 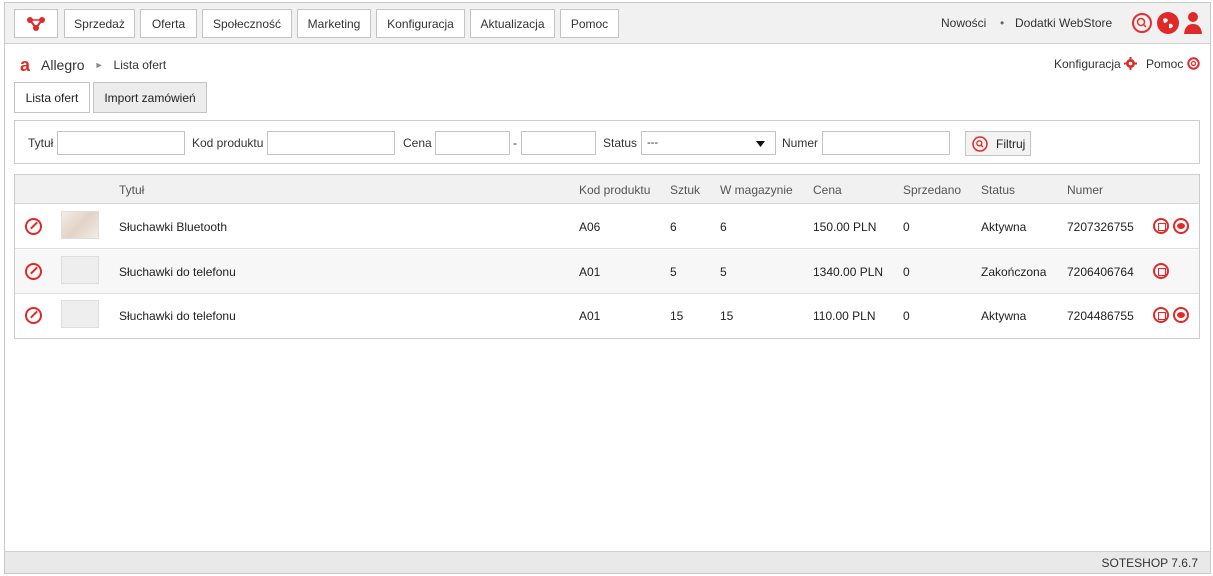 I want to click on header-title: Tytuł, so click(x=131, y=190).